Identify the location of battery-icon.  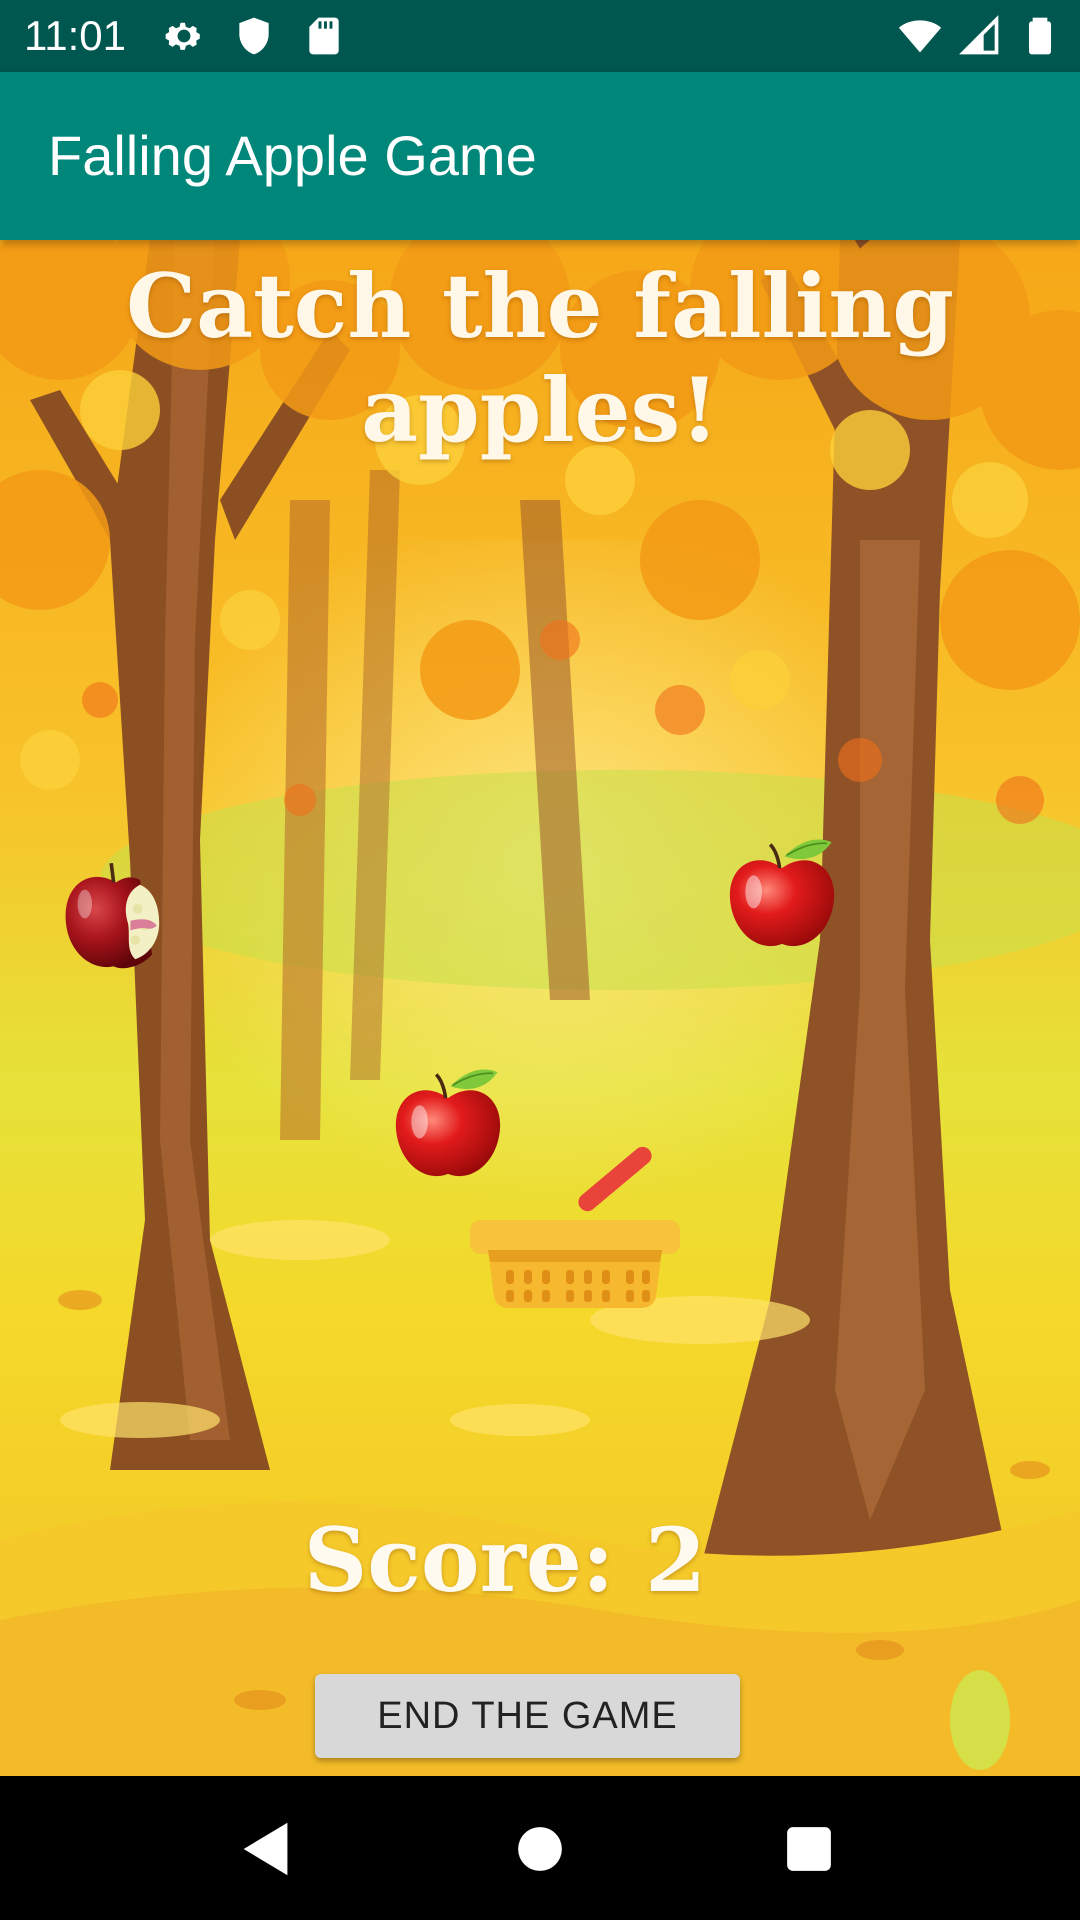
(1040, 36).